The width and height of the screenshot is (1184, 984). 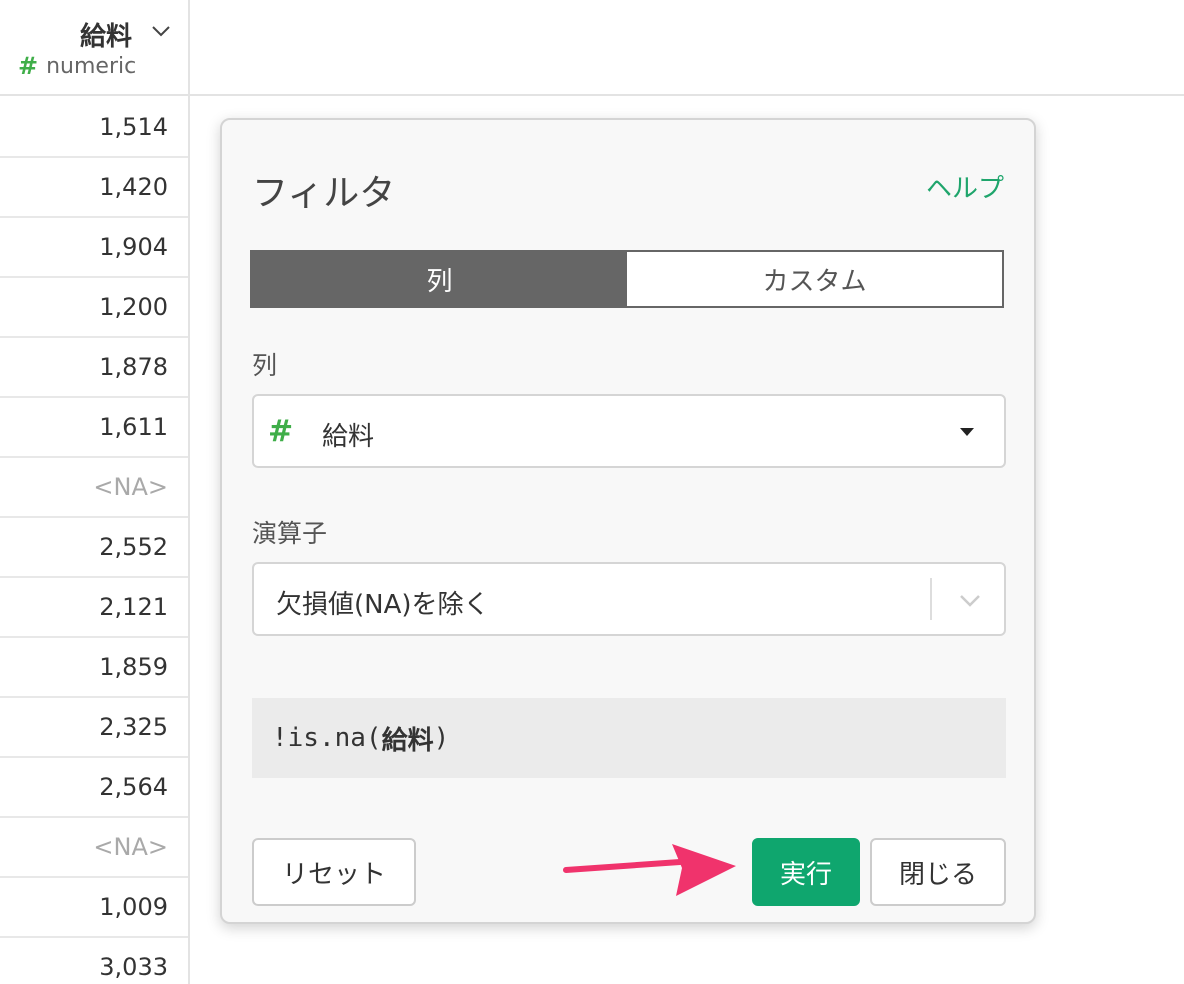 What do you see at coordinates (94, 368) in the screenshot?
I see `table-row: 1,878` at bounding box center [94, 368].